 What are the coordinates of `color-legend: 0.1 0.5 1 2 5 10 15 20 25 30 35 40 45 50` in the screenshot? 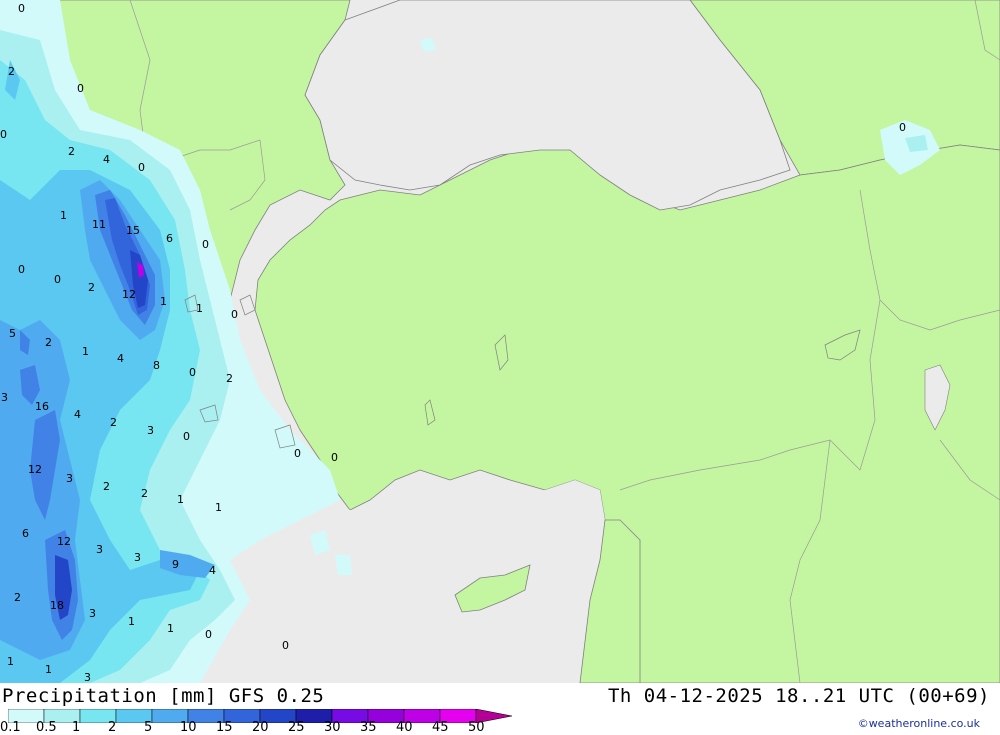 It's located at (264, 721).